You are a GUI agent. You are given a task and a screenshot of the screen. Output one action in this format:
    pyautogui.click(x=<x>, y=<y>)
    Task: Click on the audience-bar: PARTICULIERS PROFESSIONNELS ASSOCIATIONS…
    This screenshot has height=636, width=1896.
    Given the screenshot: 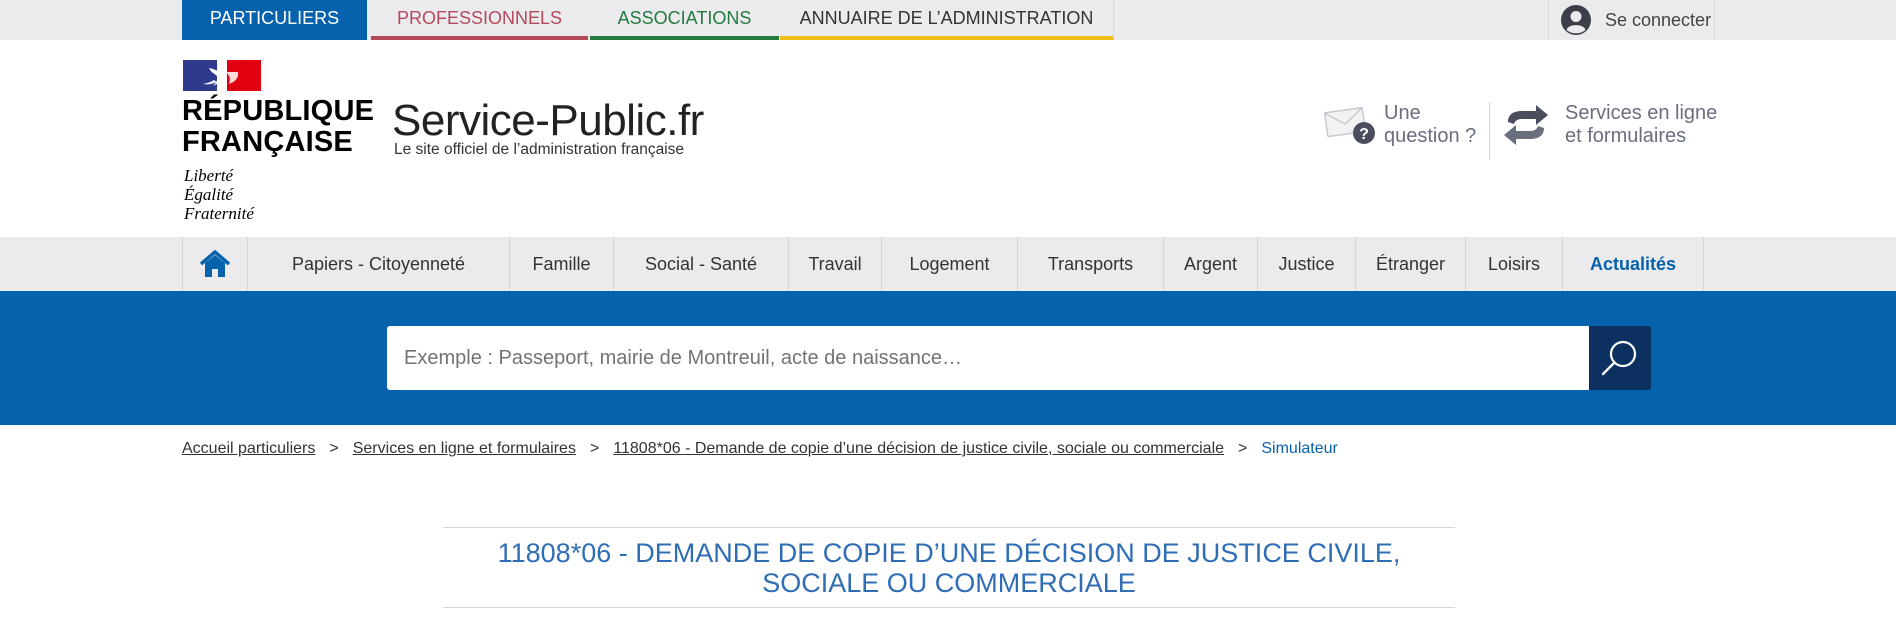 What is the action you would take?
    pyautogui.click(x=948, y=25)
    